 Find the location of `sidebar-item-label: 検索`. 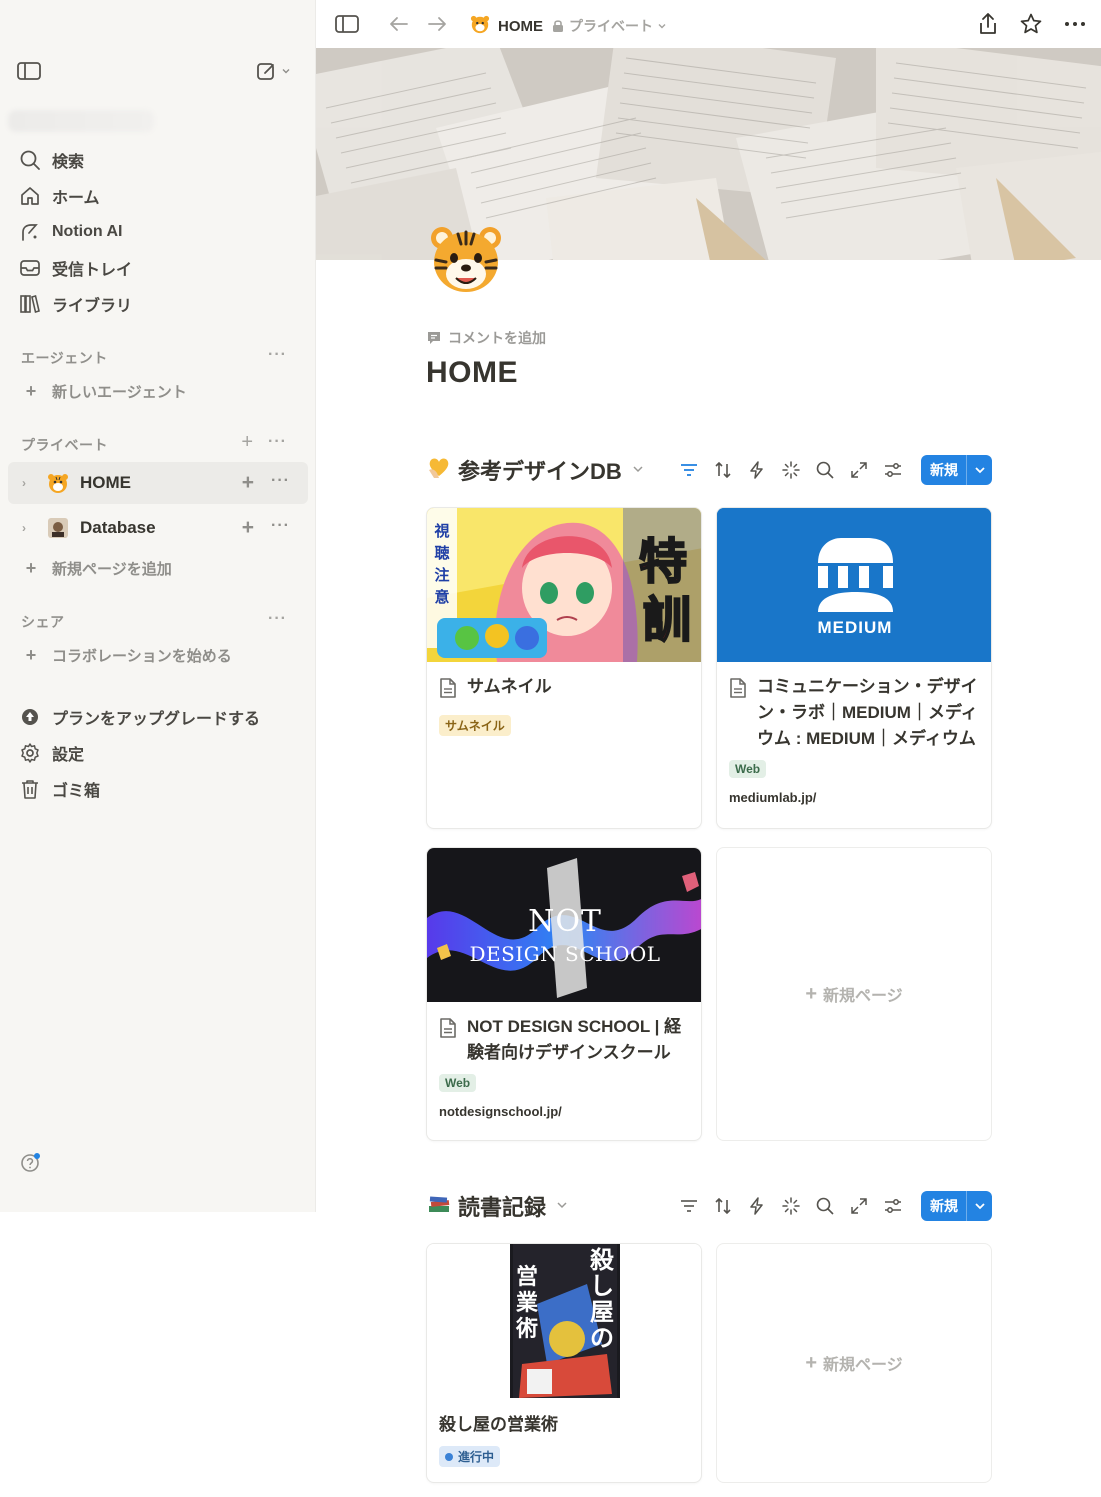

sidebar-item-label: 検索 is located at coordinates (68, 162).